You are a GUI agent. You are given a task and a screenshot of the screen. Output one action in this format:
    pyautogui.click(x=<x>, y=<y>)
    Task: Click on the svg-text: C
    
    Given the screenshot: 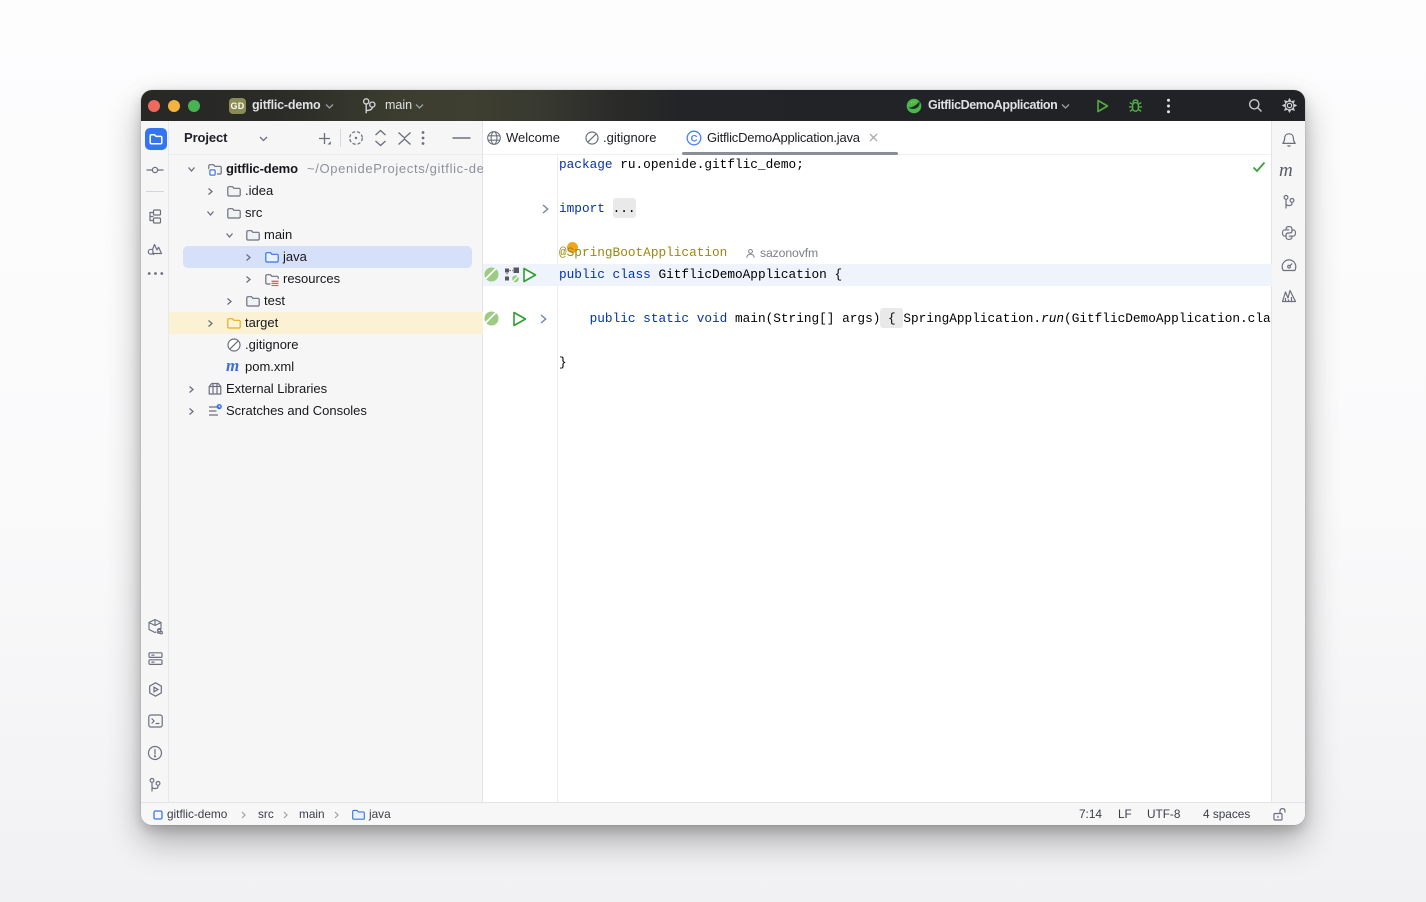 What is the action you would take?
    pyautogui.click(x=694, y=139)
    